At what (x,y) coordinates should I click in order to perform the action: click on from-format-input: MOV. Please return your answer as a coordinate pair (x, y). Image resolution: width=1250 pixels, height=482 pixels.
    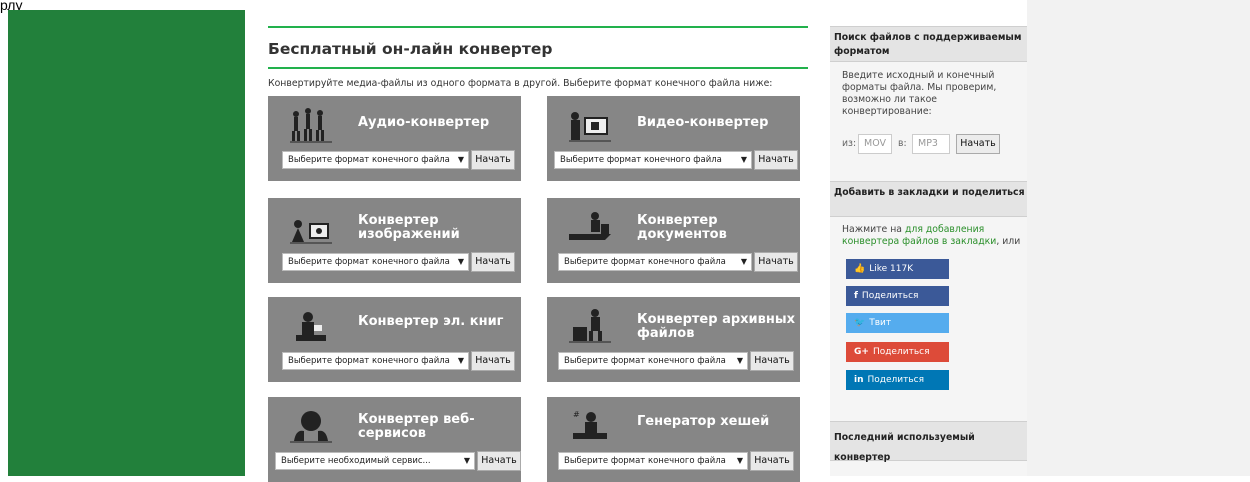
    Looking at the image, I should click on (875, 144).